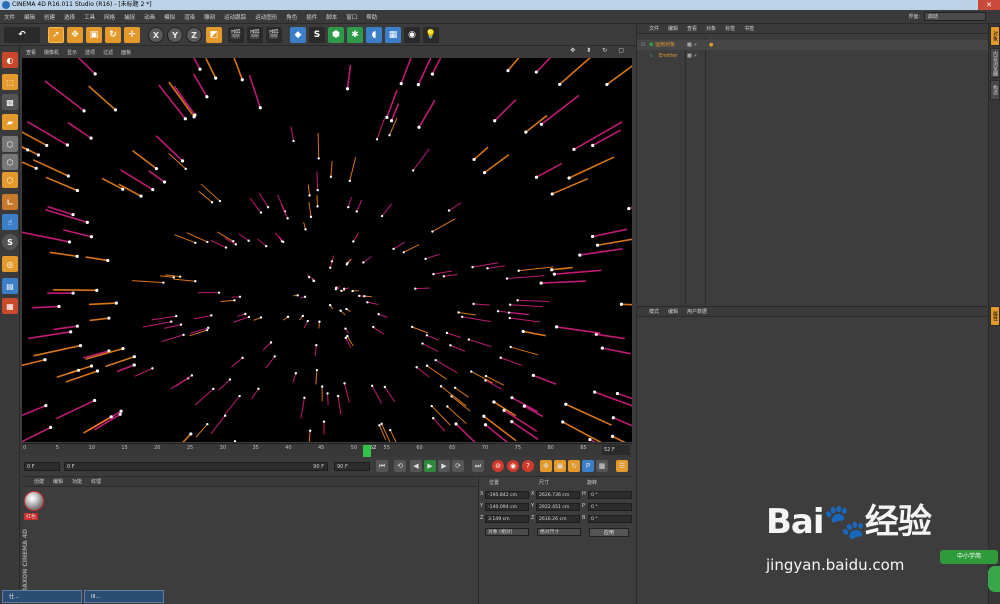 Image resolution: width=1000 pixels, height=604 pixels. Describe the element at coordinates (654, 311) in the screenshot. I see `attribute-menu-item-0: 模式` at that location.